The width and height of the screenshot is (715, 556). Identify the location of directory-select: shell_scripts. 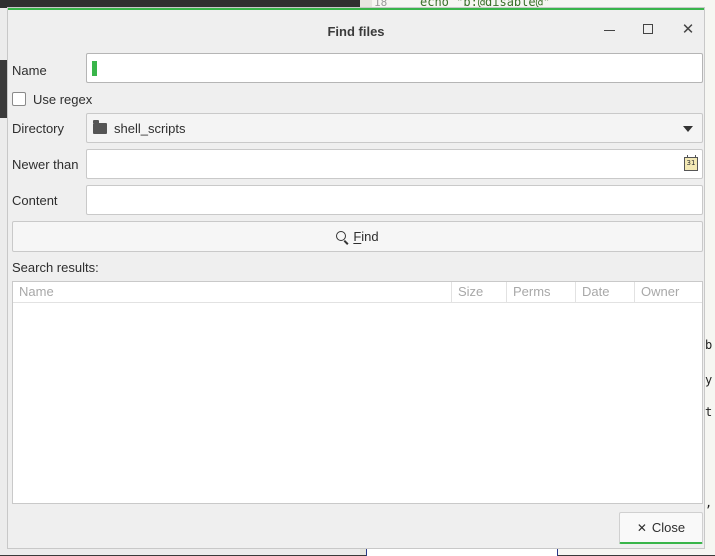
(394, 128).